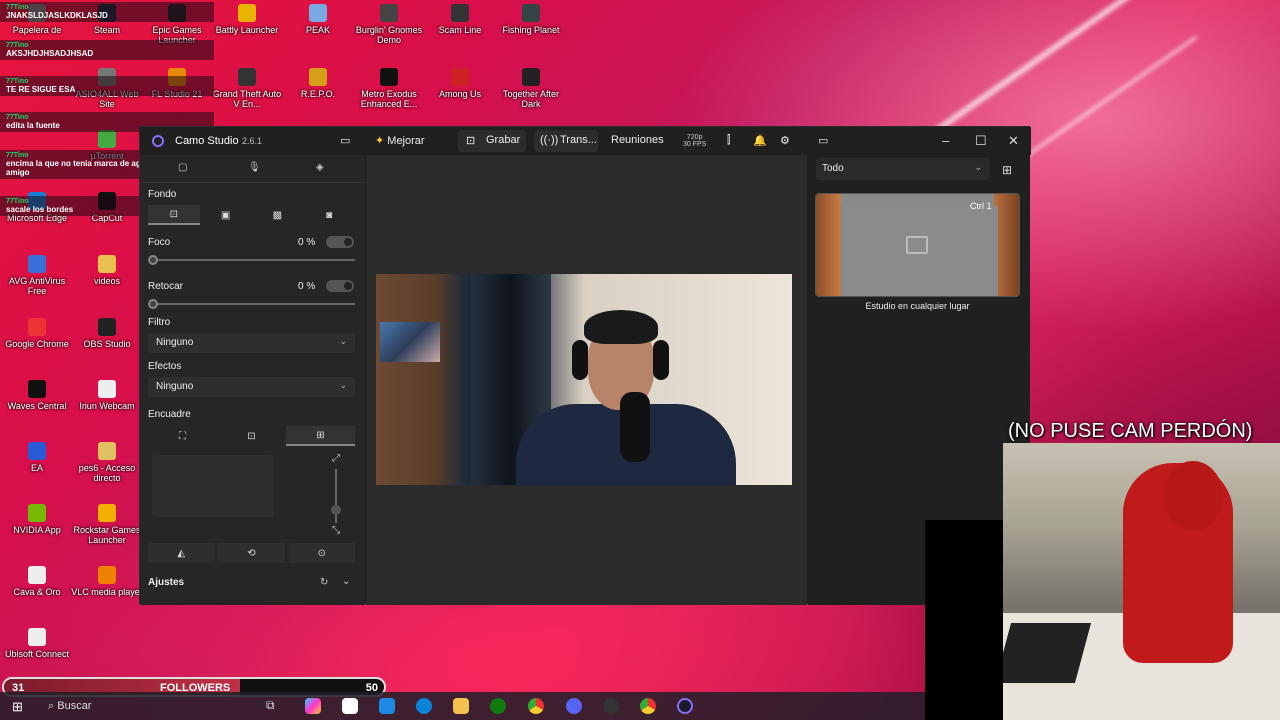  Describe the element at coordinates (965, 620) in the screenshot. I see `black-overlay-block` at that location.